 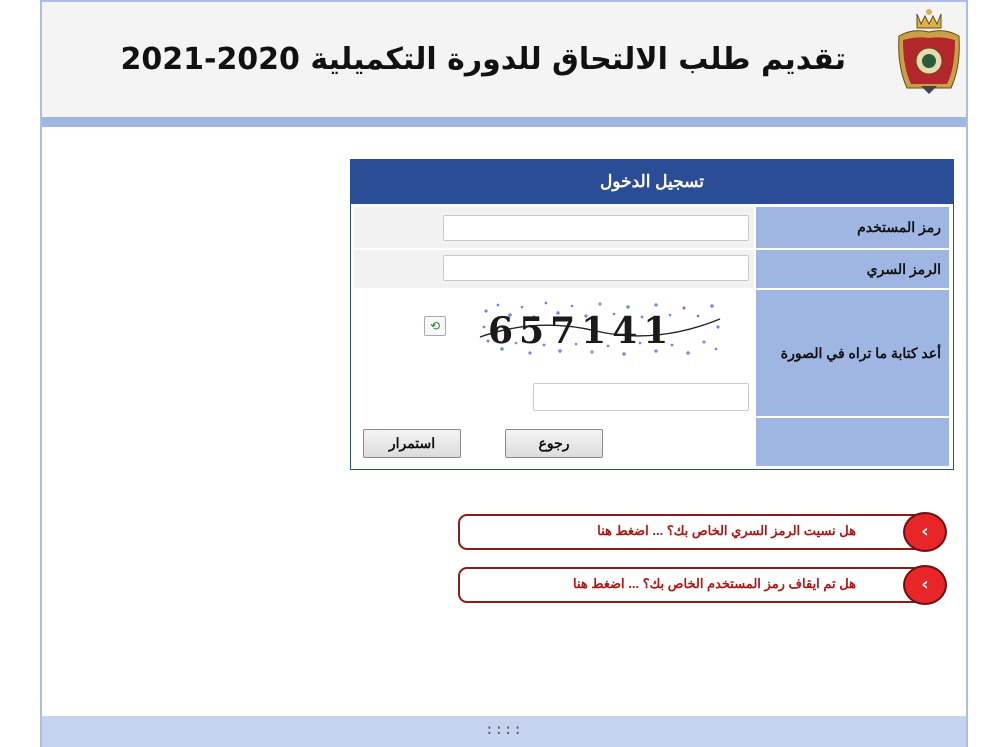 I want to click on jordan-crest-icon, so click(x=929, y=51).